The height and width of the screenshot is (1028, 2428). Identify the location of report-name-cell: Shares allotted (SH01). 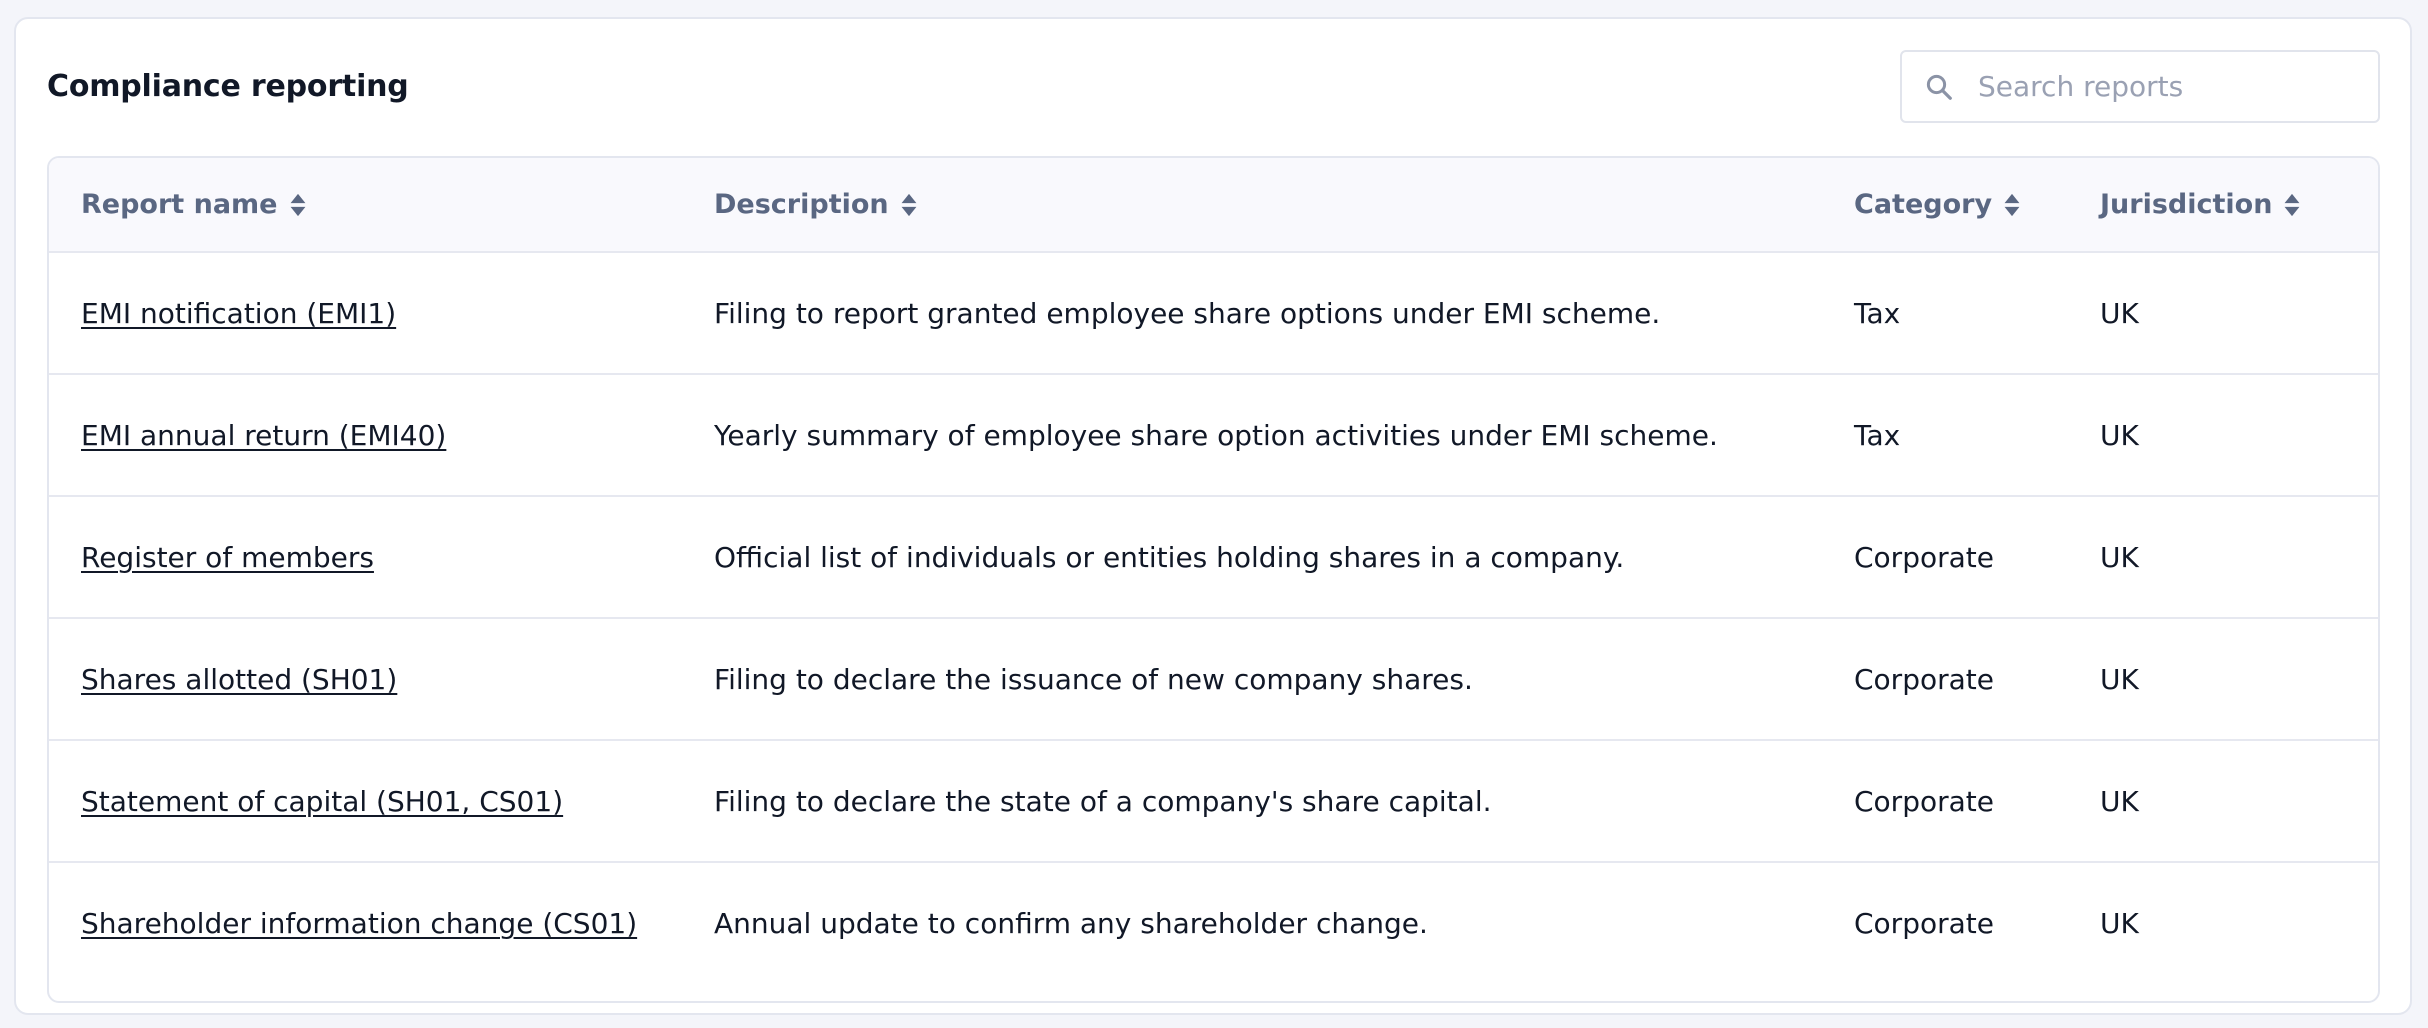
(380, 678).